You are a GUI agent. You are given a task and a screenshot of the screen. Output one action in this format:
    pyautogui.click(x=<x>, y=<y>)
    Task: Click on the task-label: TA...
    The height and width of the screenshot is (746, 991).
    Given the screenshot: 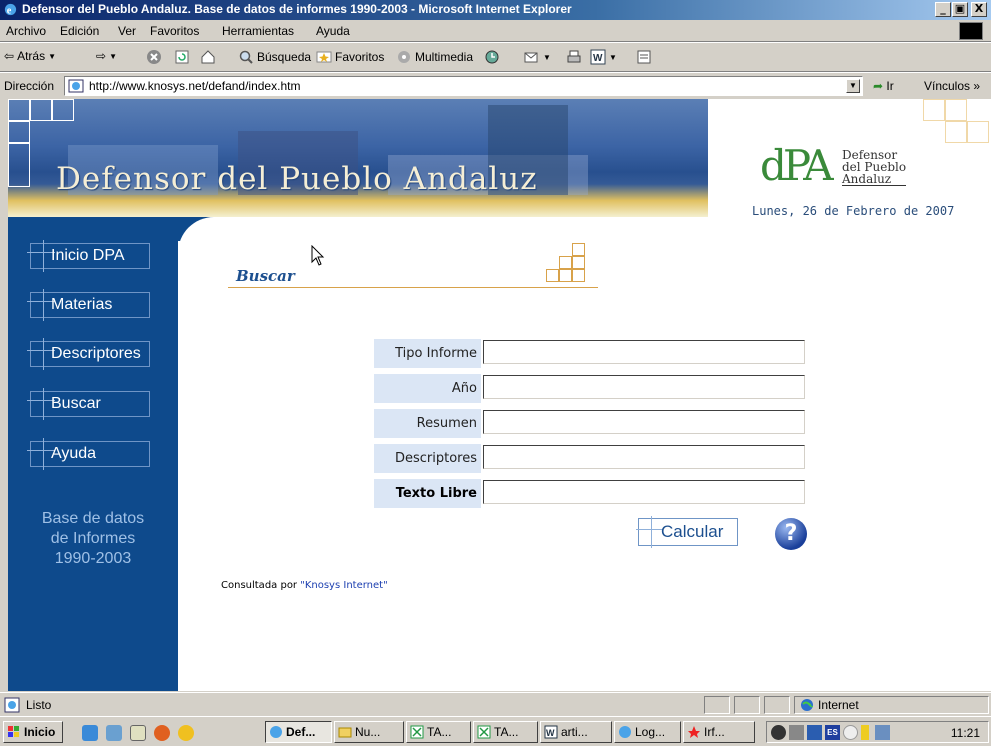 What is the action you would take?
    pyautogui.click(x=439, y=732)
    